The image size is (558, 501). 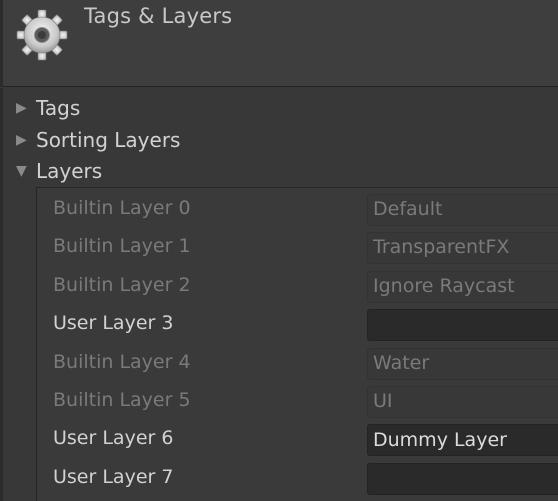 What do you see at coordinates (69, 171) in the screenshot?
I see `foldout-label: Layers` at bounding box center [69, 171].